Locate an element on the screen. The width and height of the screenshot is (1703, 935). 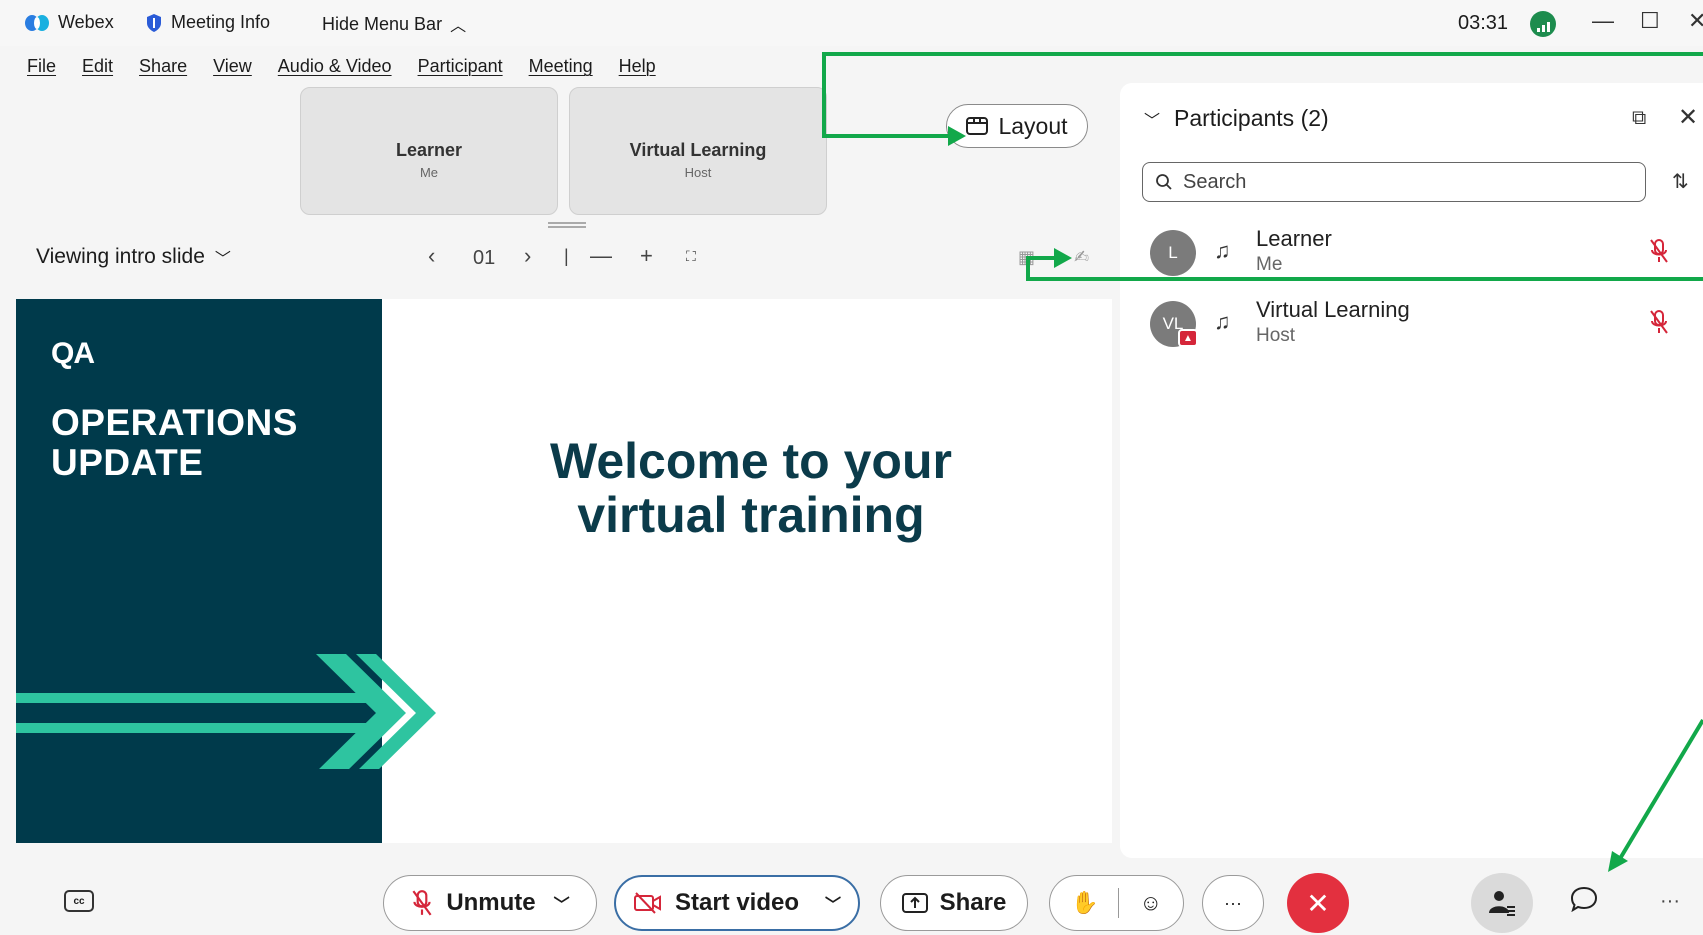
video-tile-host: Virtual Learning Host is located at coordinates (698, 151).